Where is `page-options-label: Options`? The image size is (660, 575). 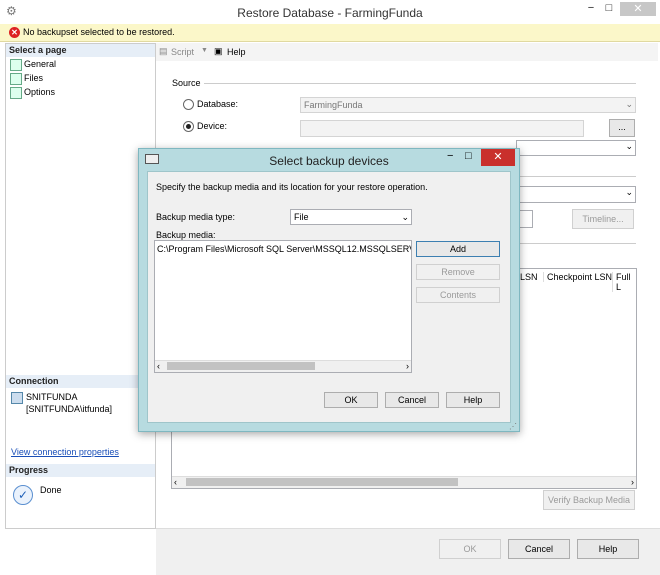 page-options-label: Options is located at coordinates (40, 92).